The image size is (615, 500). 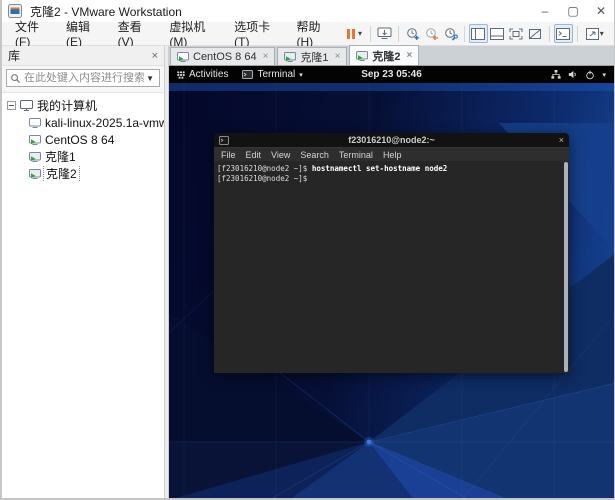 I want to click on take-snapshot-button, so click(x=412, y=33).